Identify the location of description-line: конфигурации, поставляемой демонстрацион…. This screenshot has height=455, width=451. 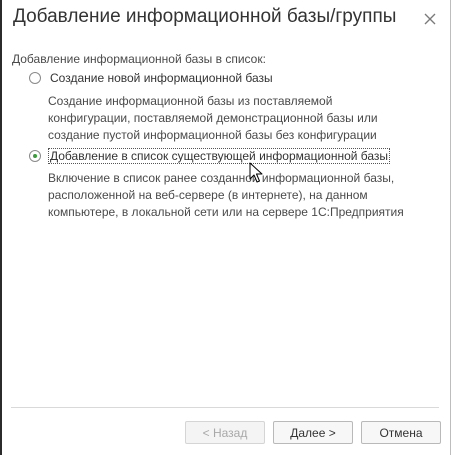
(213, 118).